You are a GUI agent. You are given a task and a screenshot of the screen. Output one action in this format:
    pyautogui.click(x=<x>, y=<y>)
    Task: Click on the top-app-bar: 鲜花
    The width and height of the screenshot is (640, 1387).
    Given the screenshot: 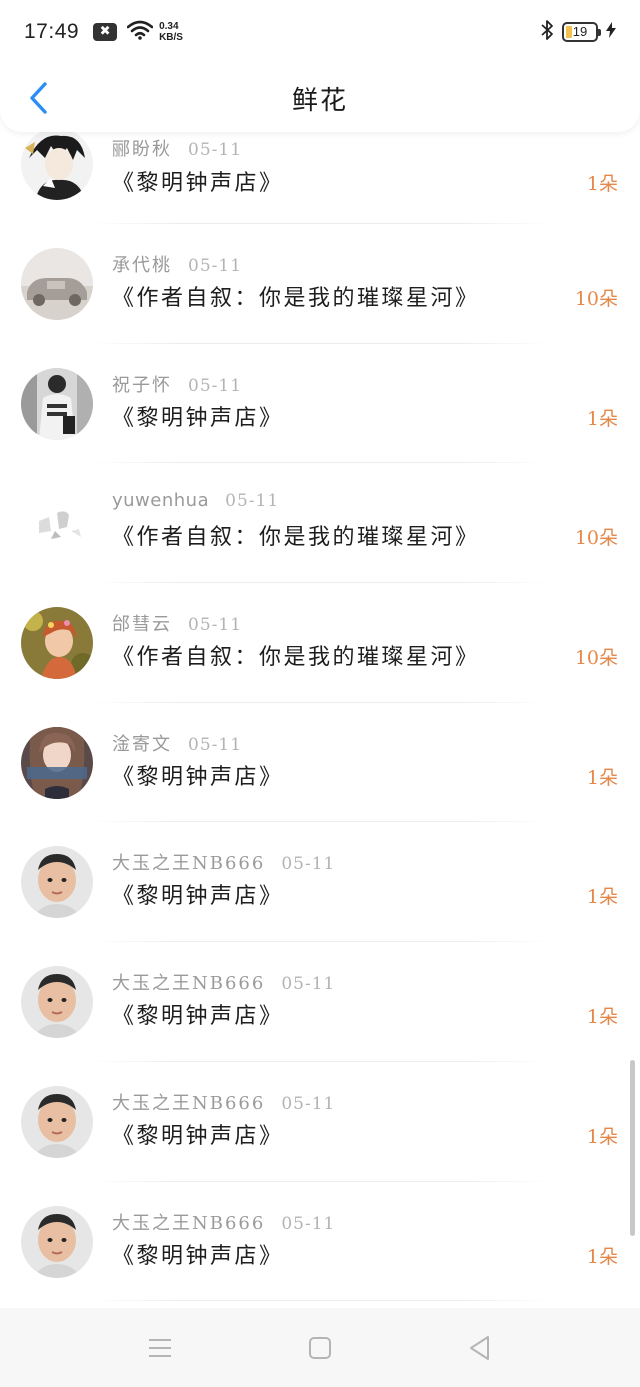 What is the action you would take?
    pyautogui.click(x=320, y=98)
    